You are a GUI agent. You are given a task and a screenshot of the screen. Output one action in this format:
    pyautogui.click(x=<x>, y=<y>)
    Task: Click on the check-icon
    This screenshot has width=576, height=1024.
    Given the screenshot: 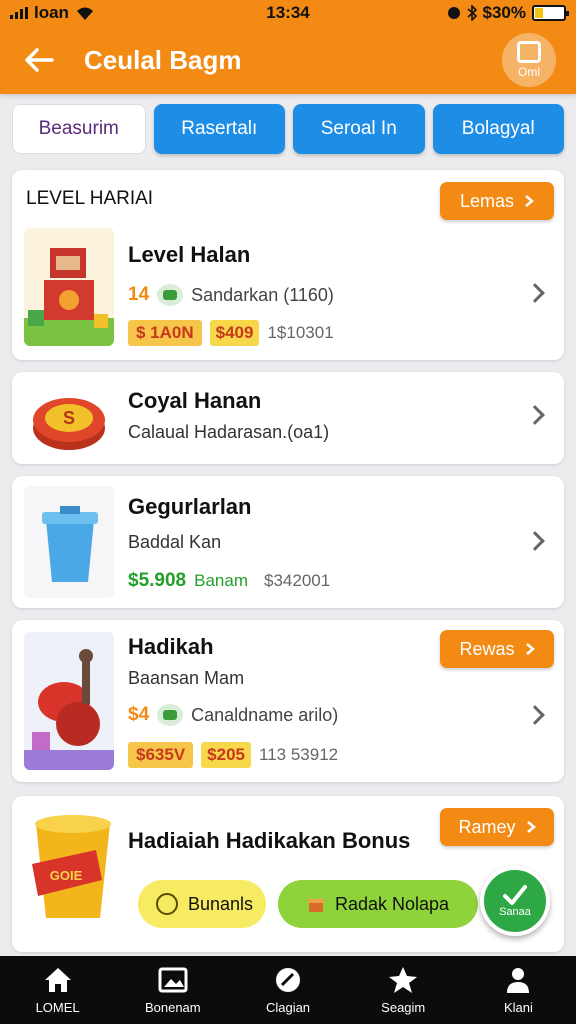 What is the action you would take?
    pyautogui.click(x=515, y=895)
    